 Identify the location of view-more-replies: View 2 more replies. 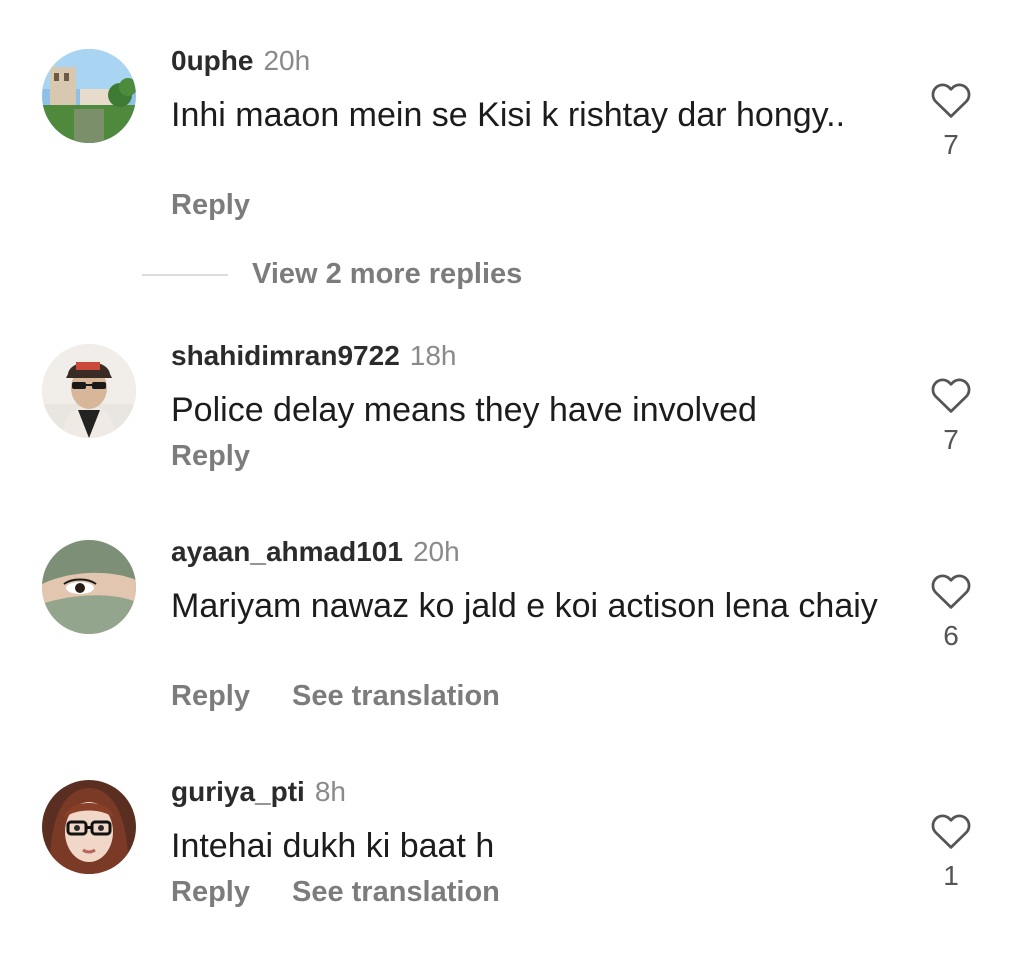
(332, 274).